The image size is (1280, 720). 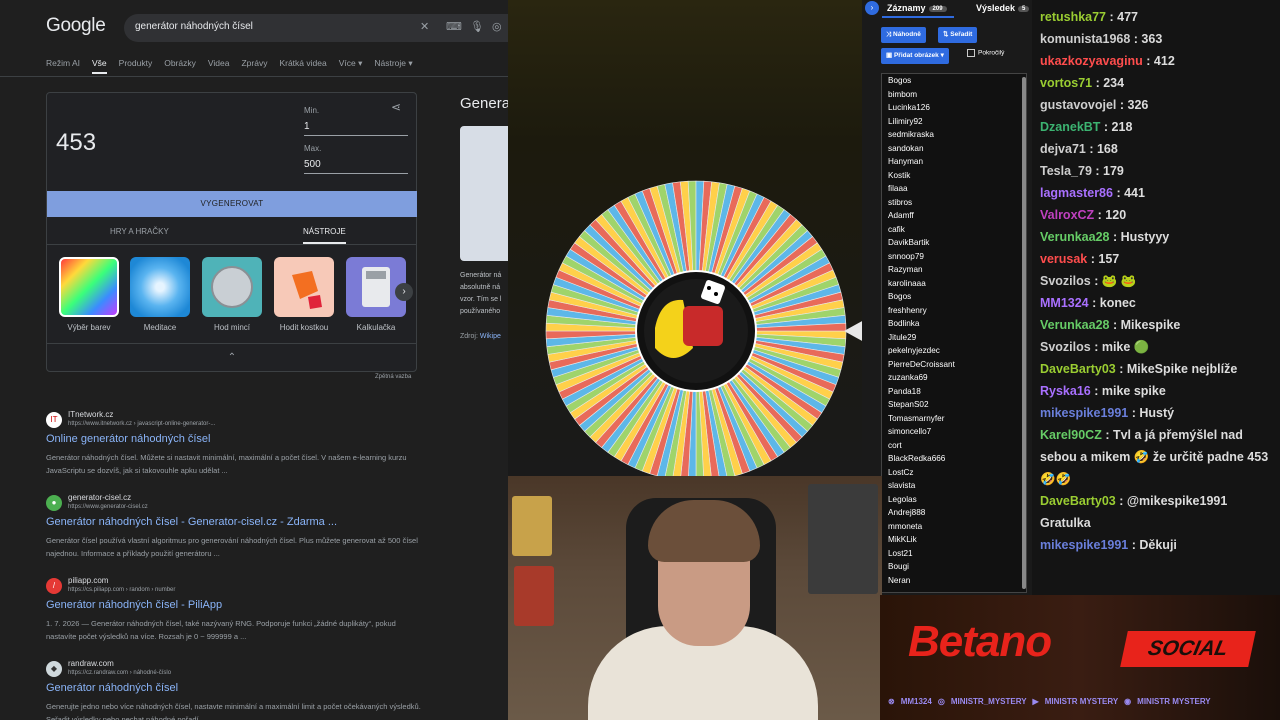 I want to click on chat-username: vortos71, so click(x=1066, y=83).